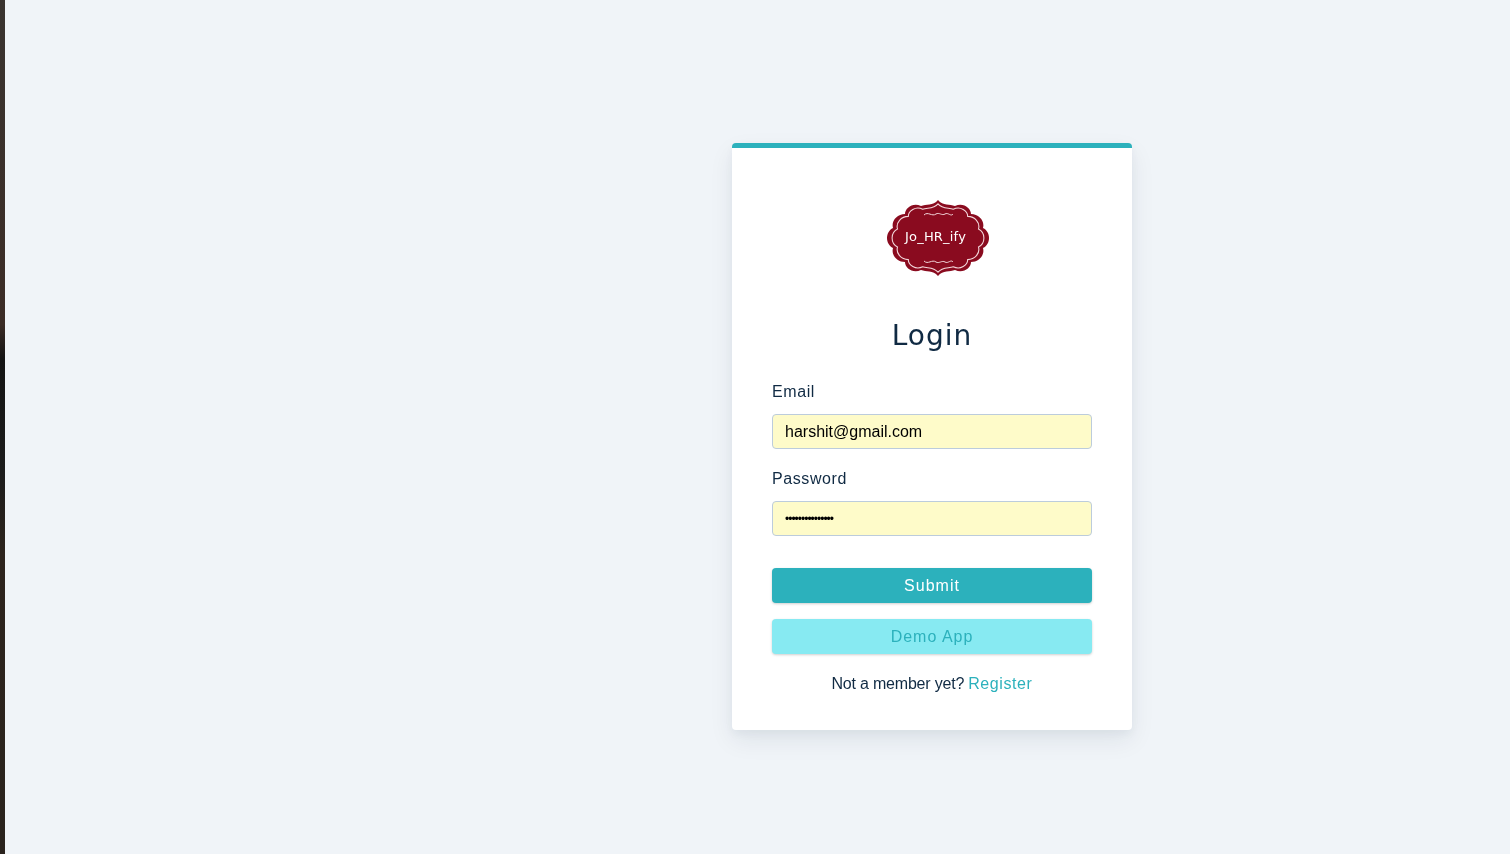 This screenshot has height=854, width=1510. I want to click on email-field: harshit@gmail.com, so click(932, 431).